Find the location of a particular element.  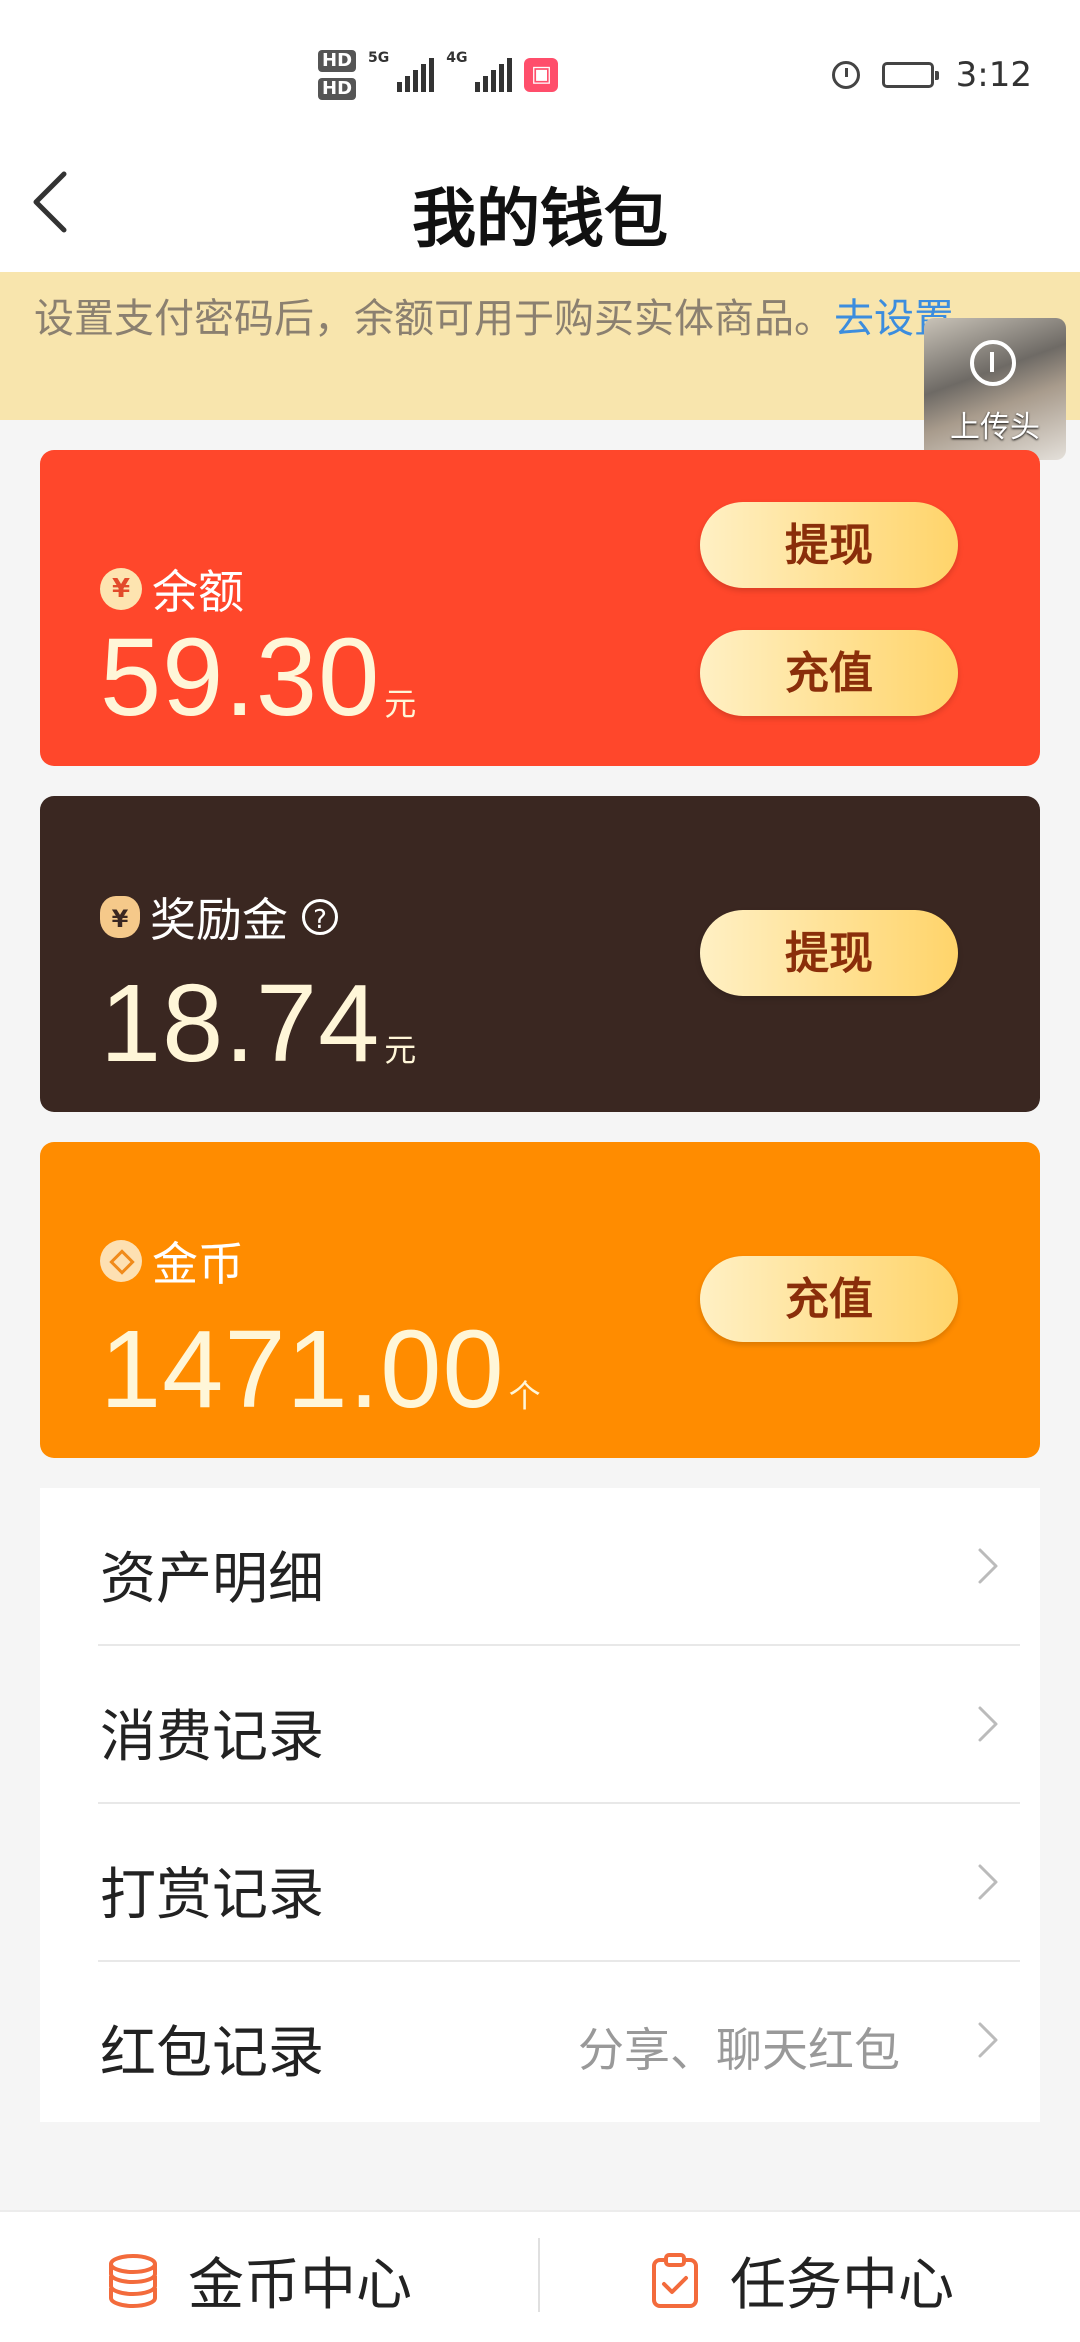

status-right: 3:12 is located at coordinates (931, 75).